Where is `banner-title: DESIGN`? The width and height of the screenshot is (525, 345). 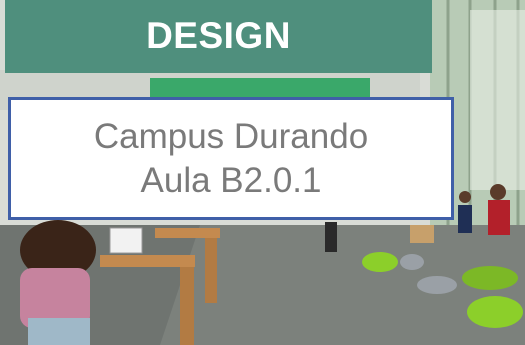
banner-title: DESIGN is located at coordinates (218, 35).